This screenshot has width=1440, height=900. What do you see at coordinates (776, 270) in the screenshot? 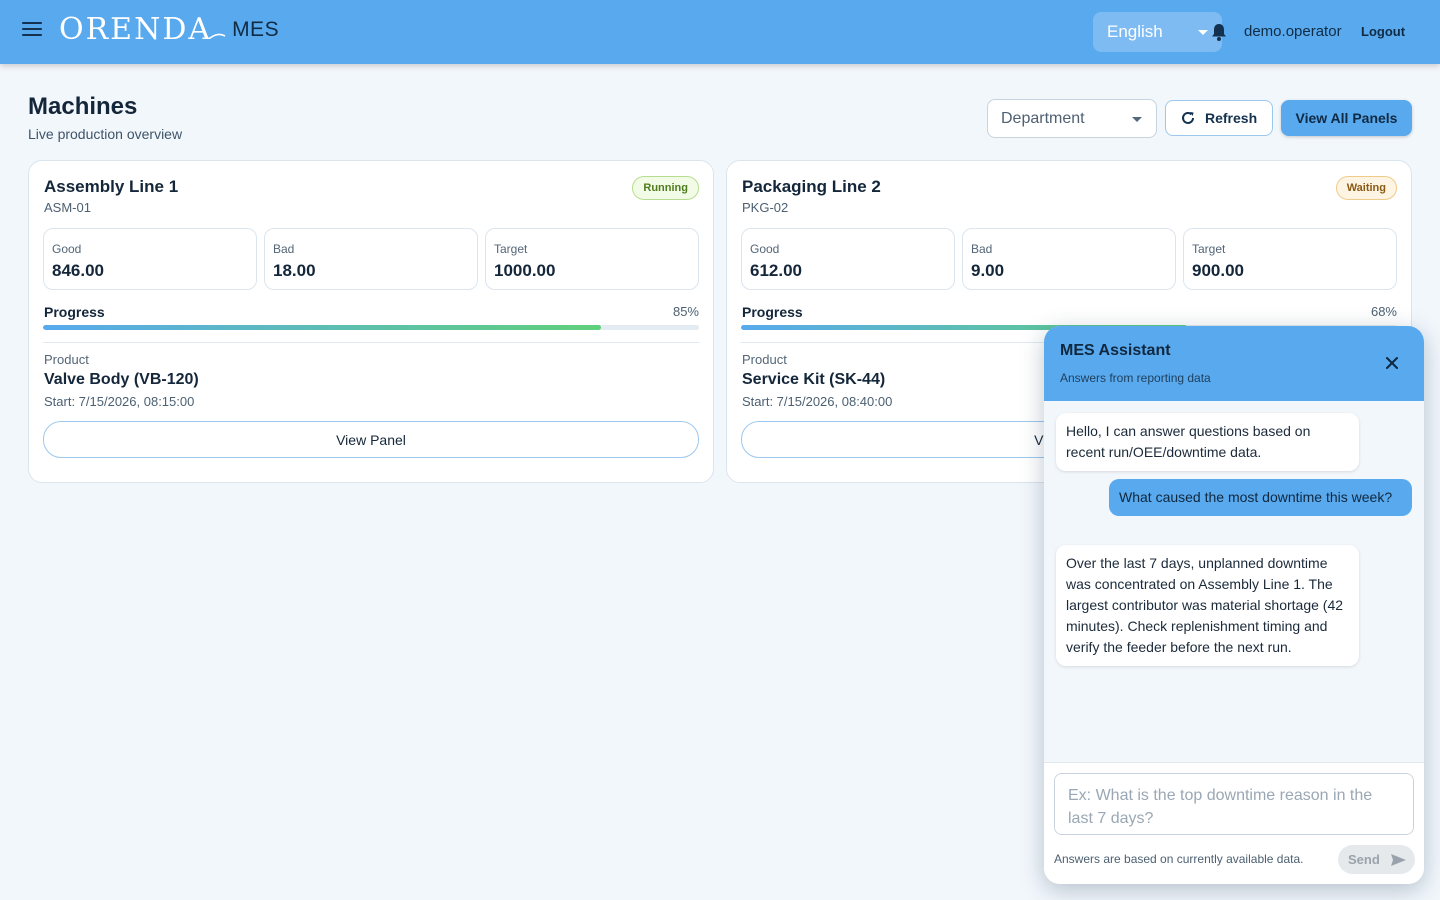
I see `good-value: 612.00` at bounding box center [776, 270].